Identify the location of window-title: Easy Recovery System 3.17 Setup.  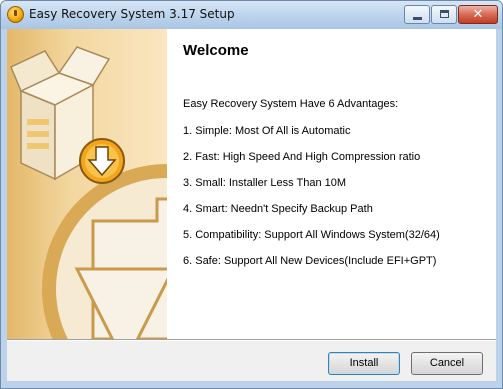
(132, 14).